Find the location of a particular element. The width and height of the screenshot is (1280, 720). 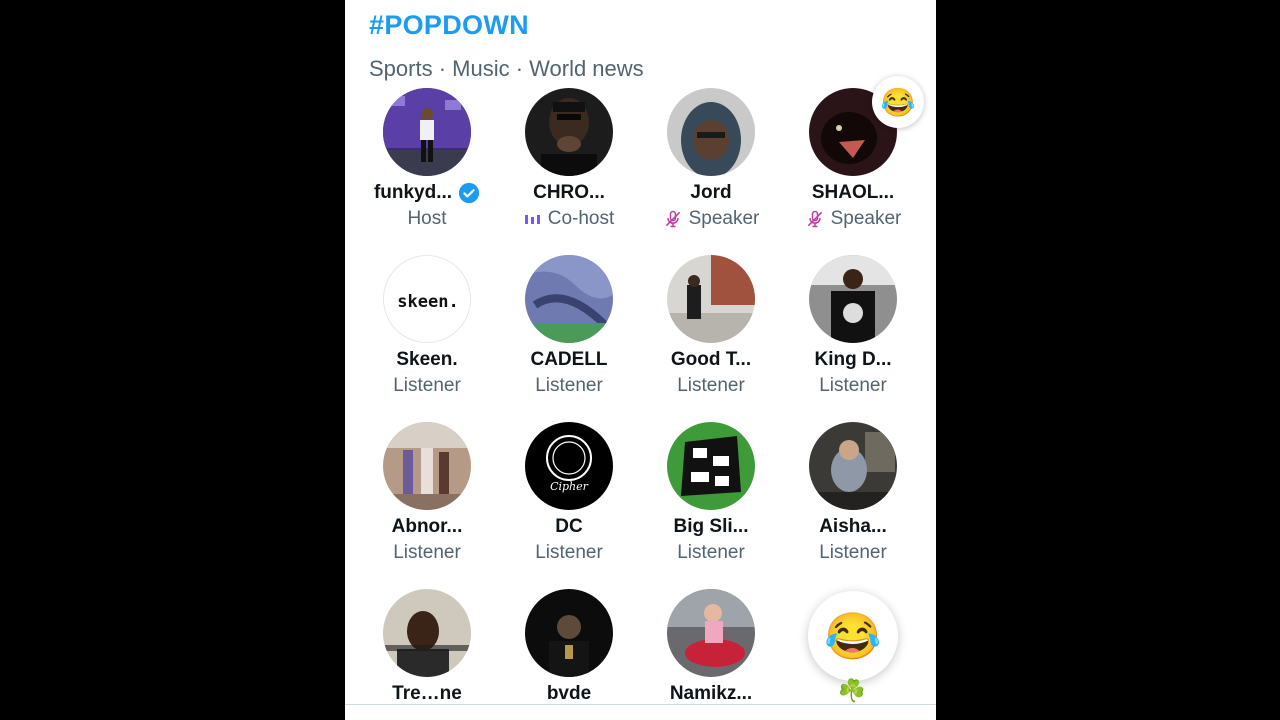

participant-name: Skeen. is located at coordinates (427, 359).